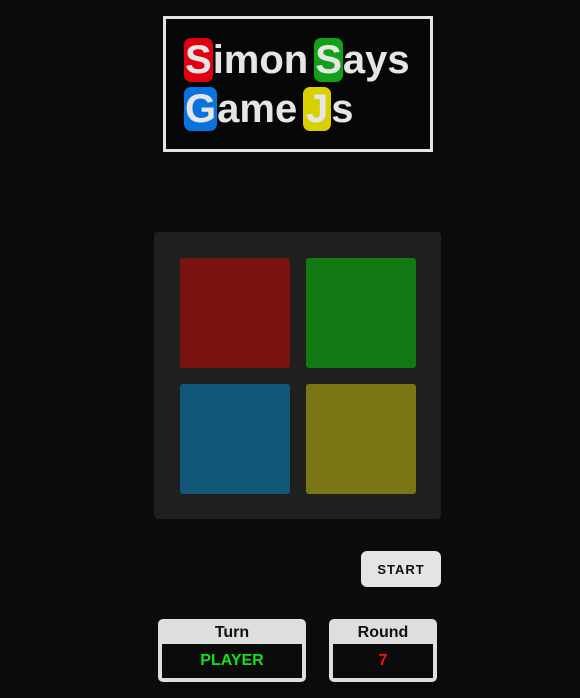  I want to click on round-panel: Round 7, so click(383, 650).